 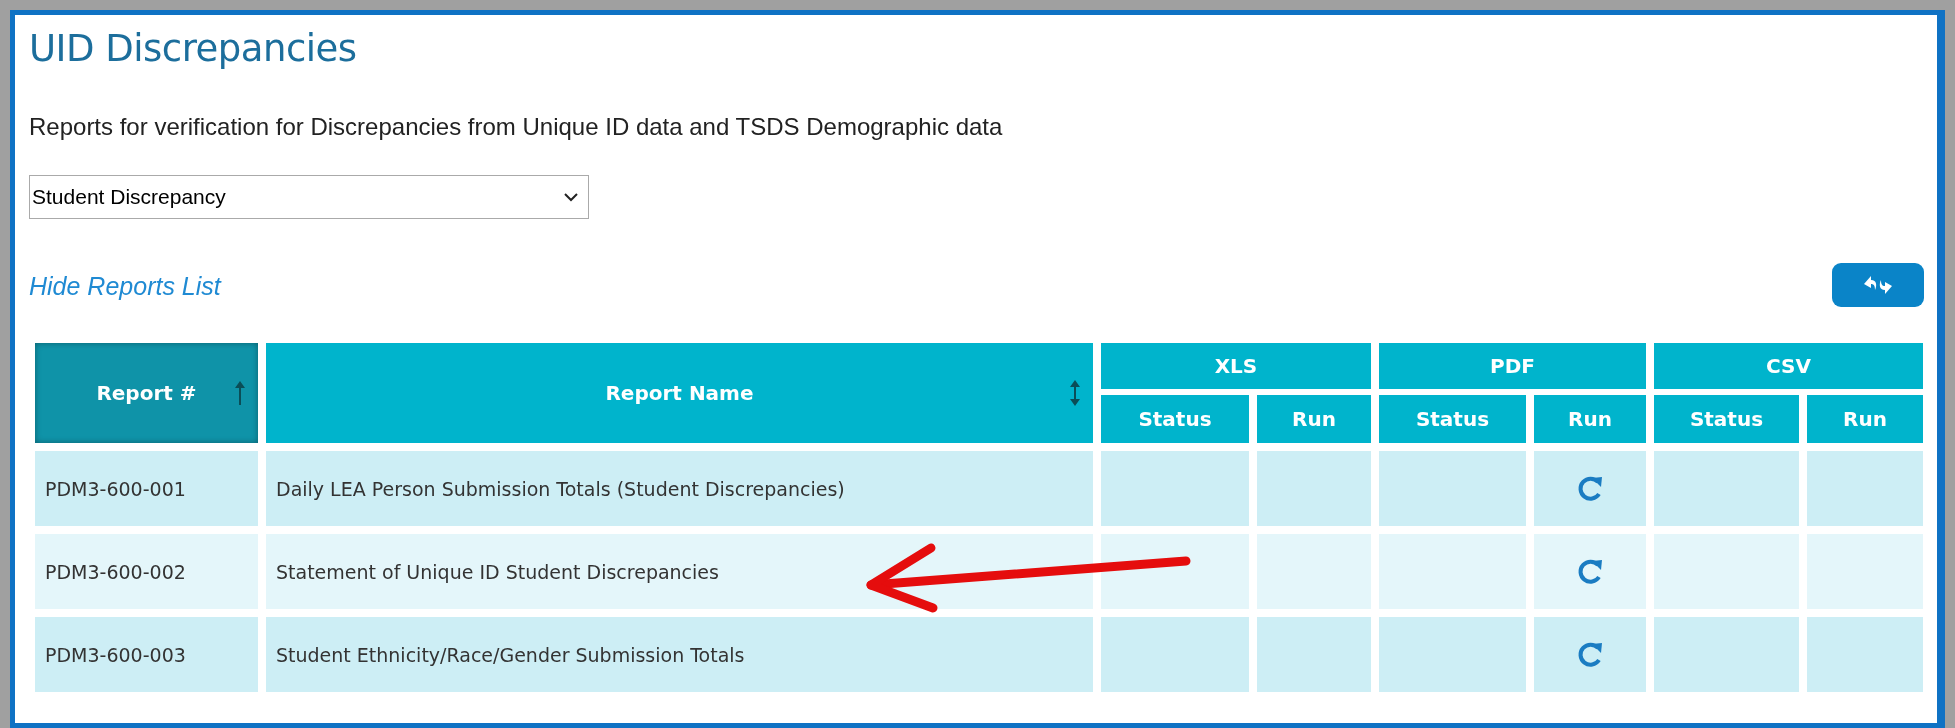 I want to click on table-cell: PDM3-600-002, so click(x=146, y=571).